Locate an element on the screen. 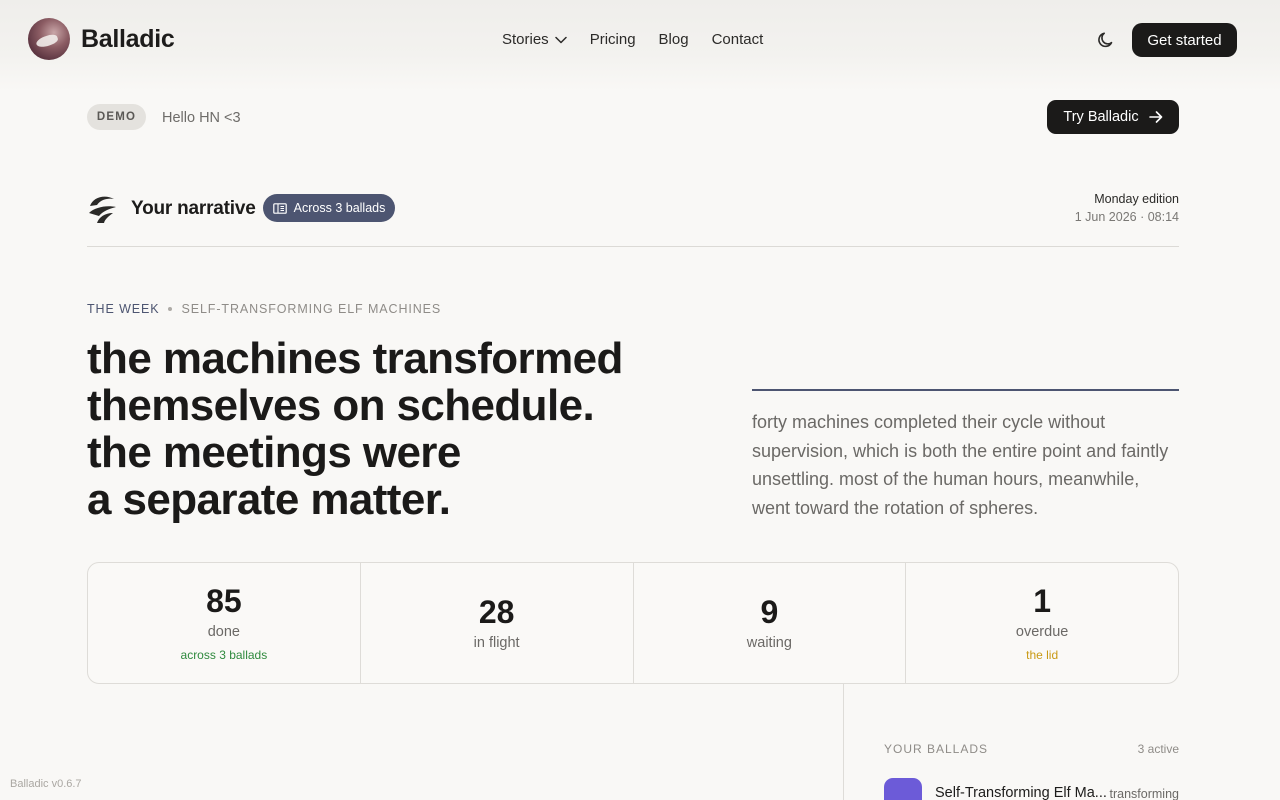  ballads-count: 3 active is located at coordinates (1158, 749).